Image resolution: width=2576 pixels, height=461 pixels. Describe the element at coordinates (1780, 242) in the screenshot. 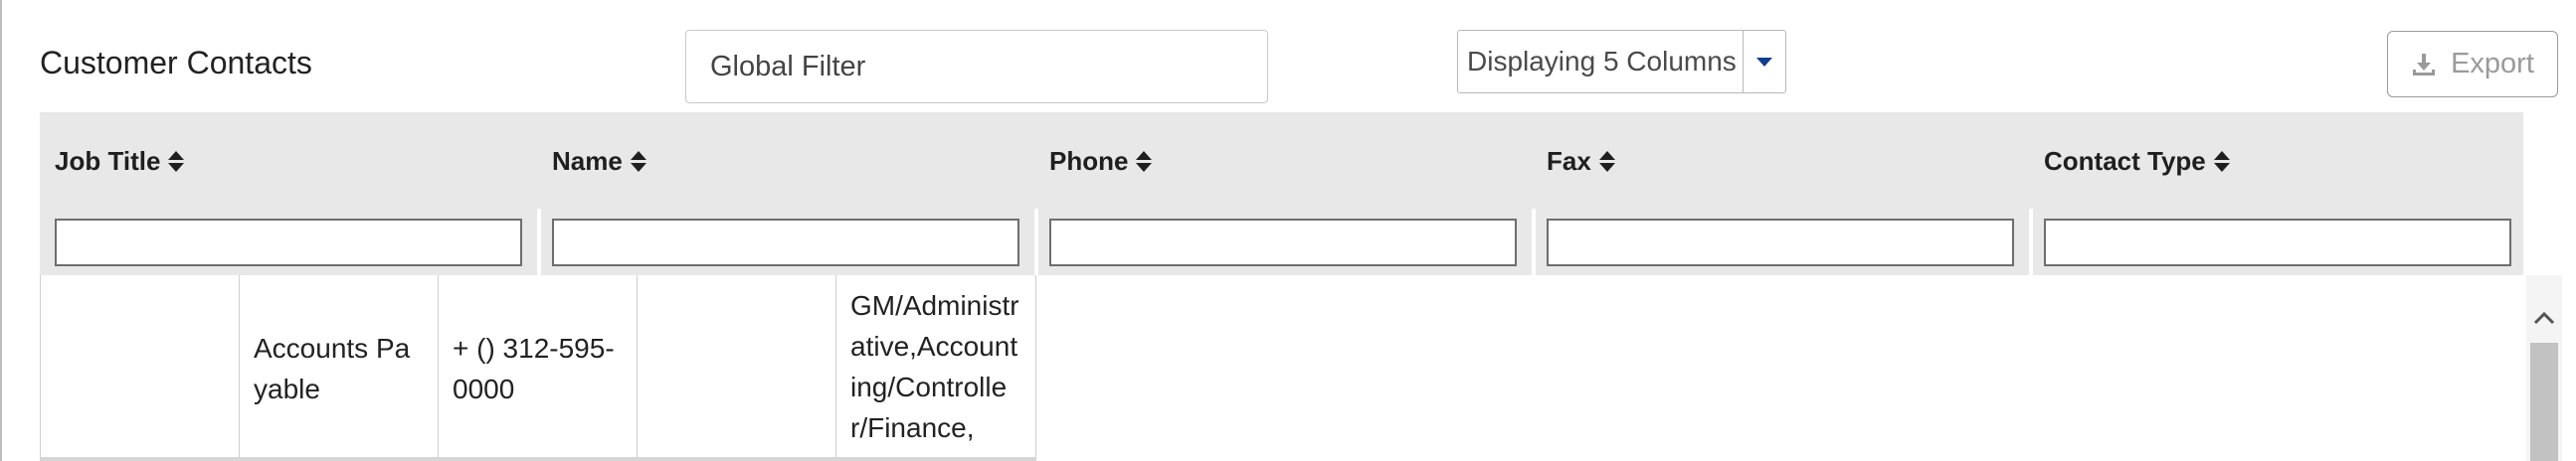

I see `fax-filter-input` at that location.